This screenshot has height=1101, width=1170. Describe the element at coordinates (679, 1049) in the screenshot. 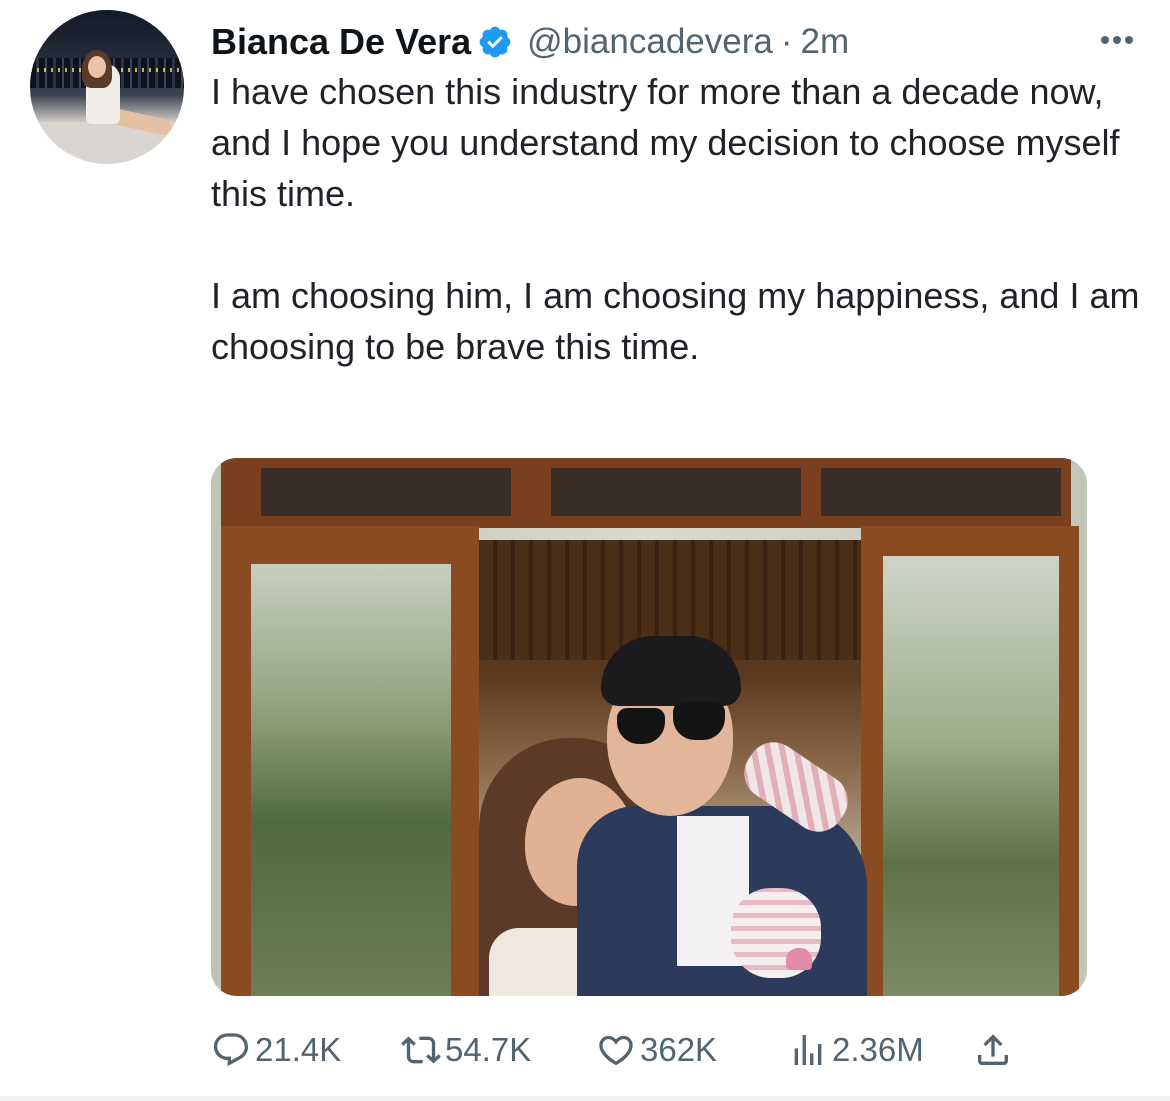

I see `like-count: 362K` at that location.